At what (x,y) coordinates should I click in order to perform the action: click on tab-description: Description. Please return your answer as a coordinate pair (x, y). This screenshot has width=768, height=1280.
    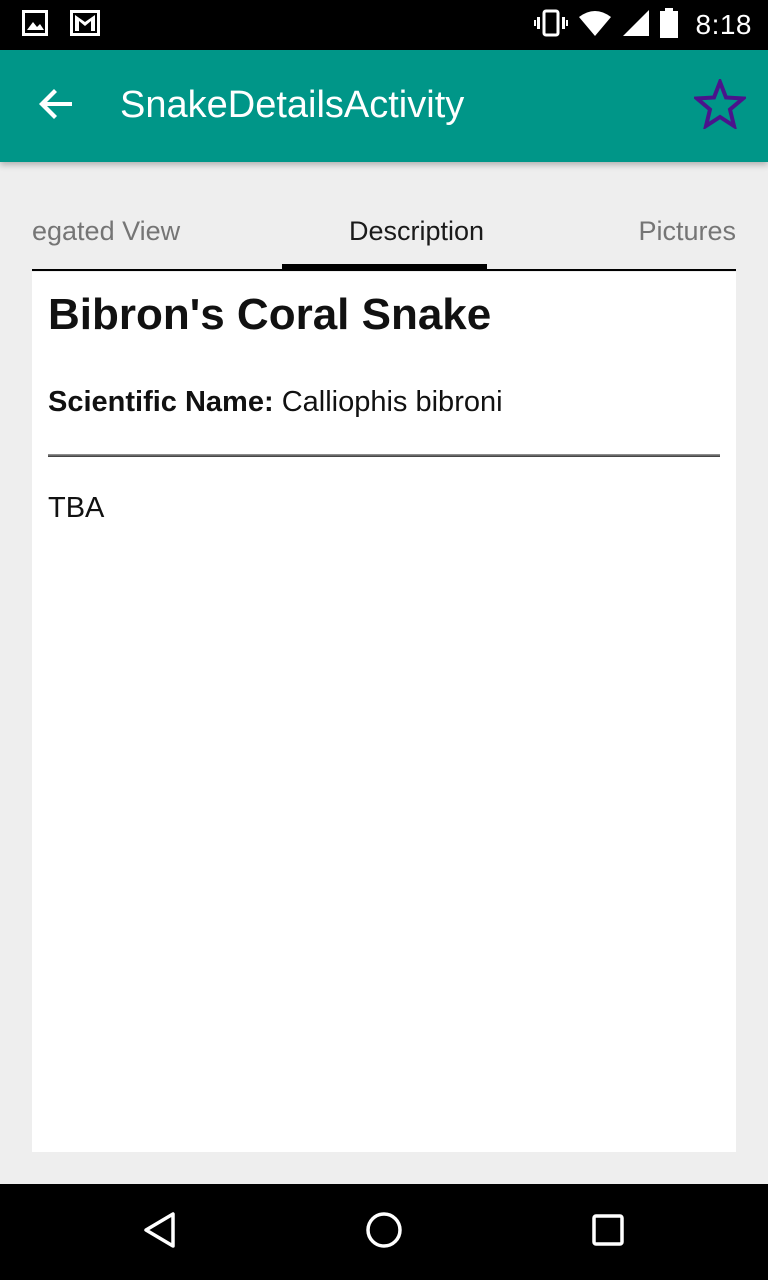
    Looking at the image, I should click on (416, 231).